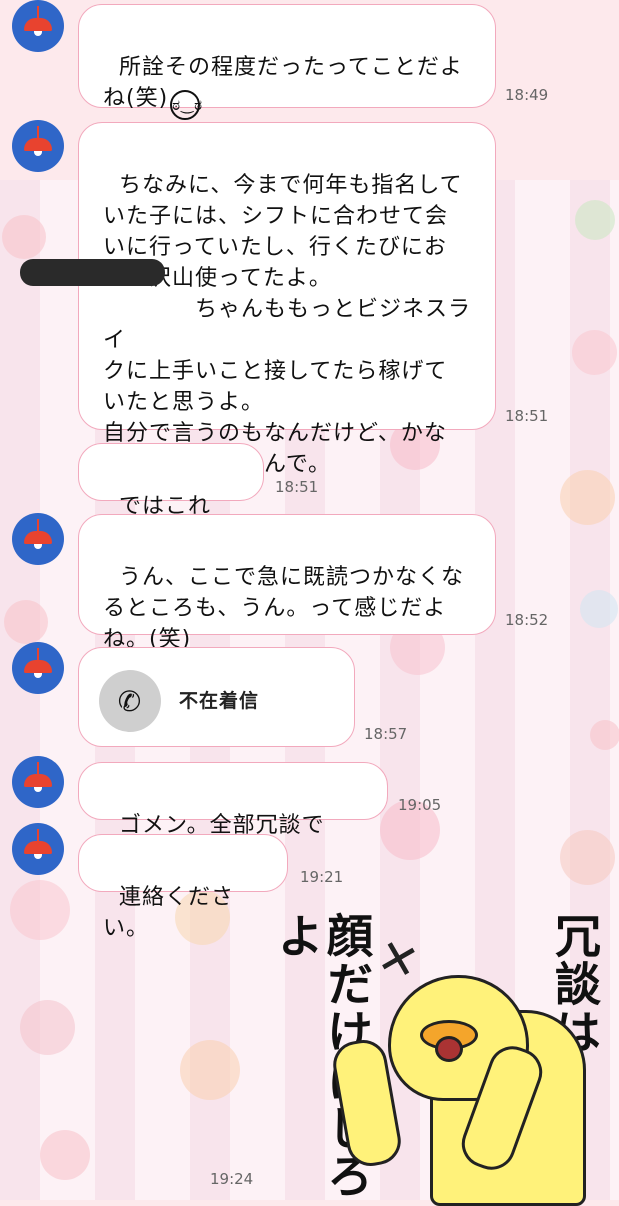 This screenshot has height=1206, width=619. What do you see at coordinates (92, 272) in the screenshot?
I see `redacted-name` at bounding box center [92, 272].